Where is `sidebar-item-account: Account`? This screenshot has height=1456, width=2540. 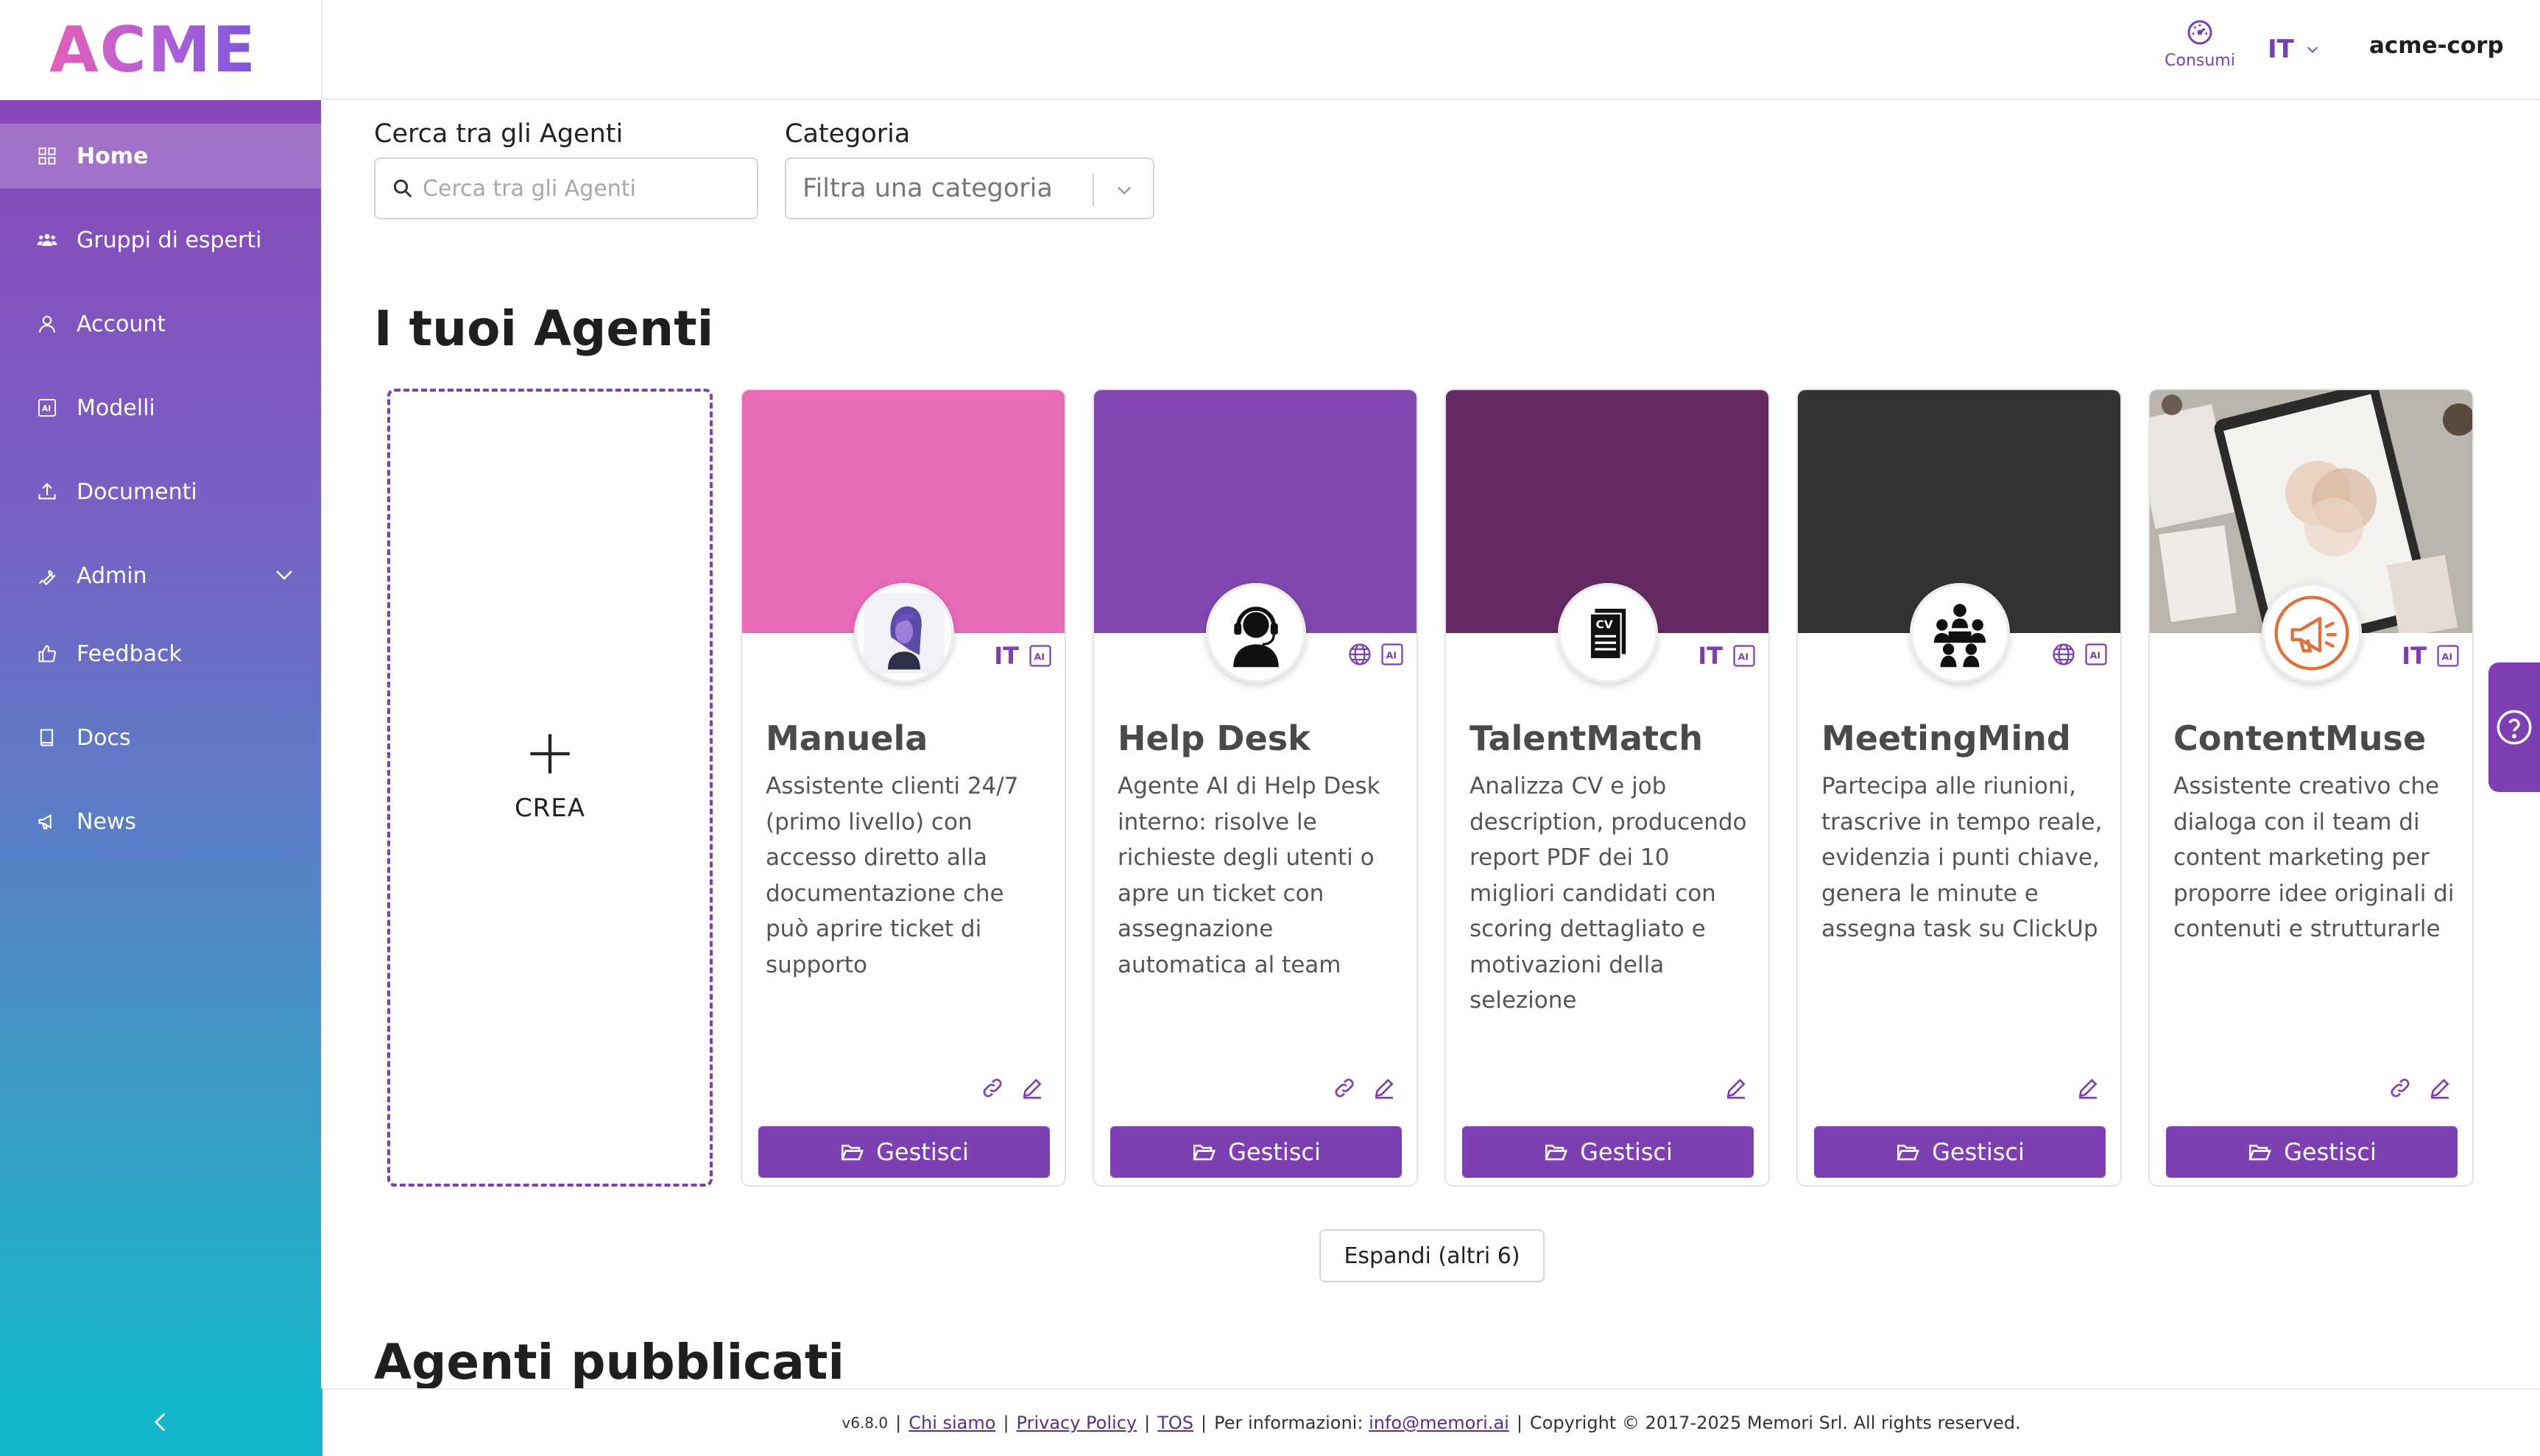 sidebar-item-account: Account is located at coordinates (160, 323).